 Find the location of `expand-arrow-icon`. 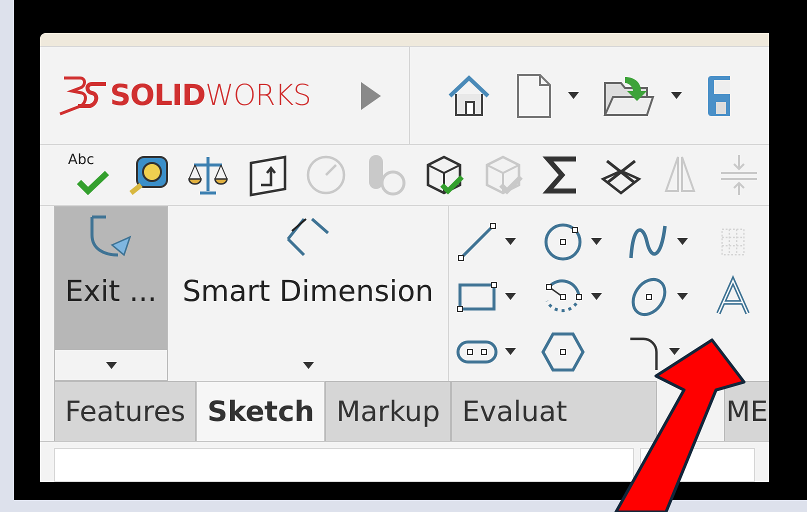

expand-arrow-icon is located at coordinates (370, 96).